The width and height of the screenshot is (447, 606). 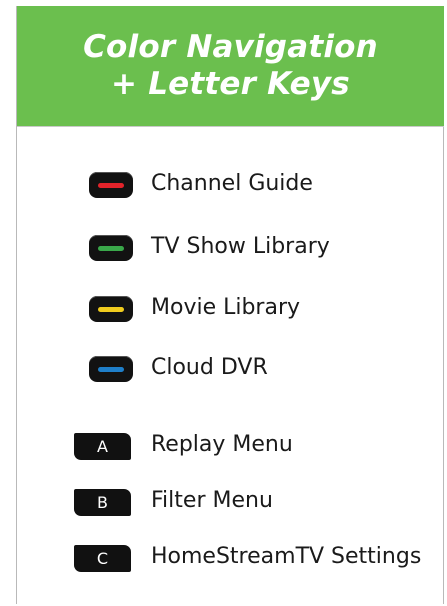 I want to click on a-key-icon: A, so click(x=102, y=446).